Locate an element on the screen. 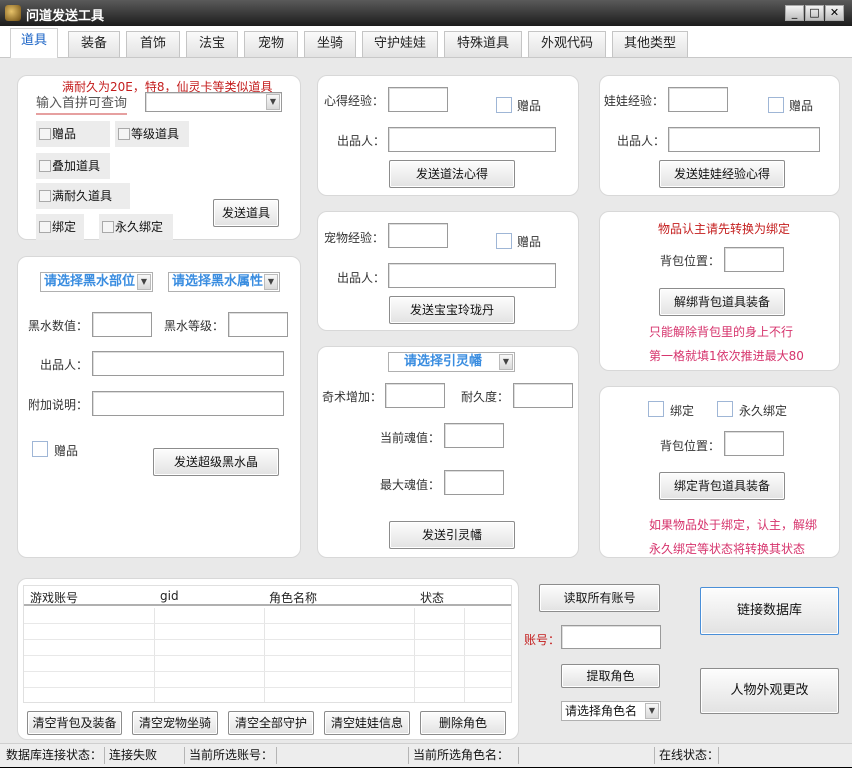 Image resolution: width=852 pixels, height=768 pixels. bind-label: 绑定 is located at coordinates (682, 411).